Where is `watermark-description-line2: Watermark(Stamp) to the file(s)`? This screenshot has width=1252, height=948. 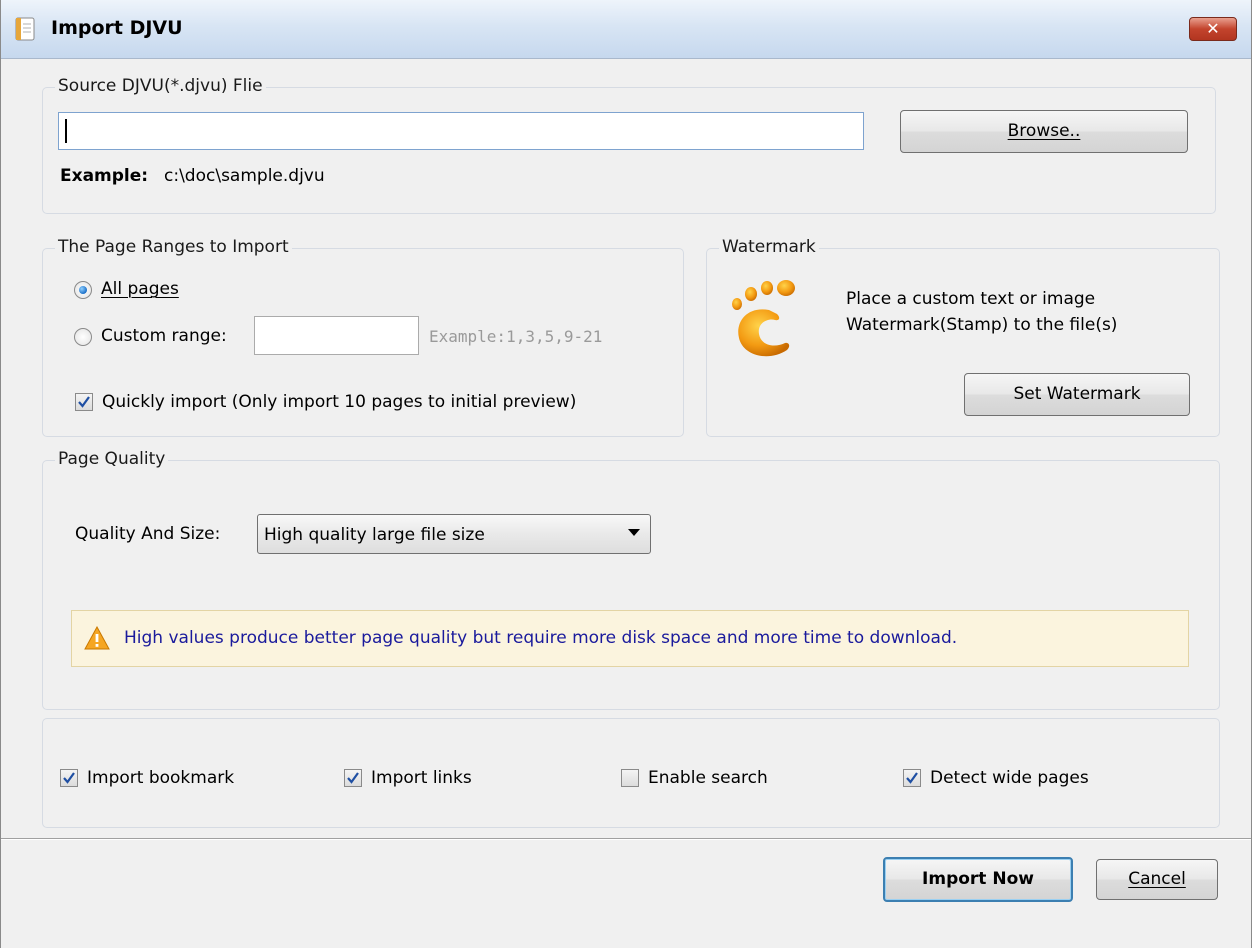 watermark-description-line2: Watermark(Stamp) to the file(s) is located at coordinates (982, 325).